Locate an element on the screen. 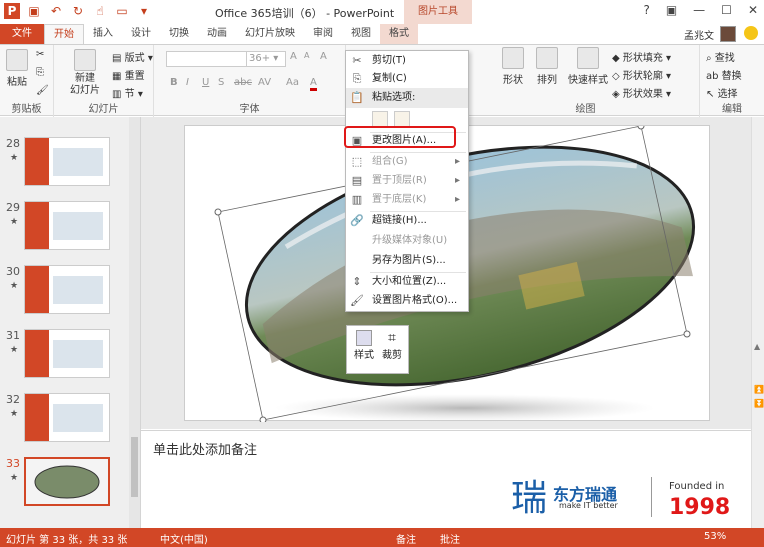 Image resolution: width=764 pixels, height=547 pixels. tab-file: 文件 is located at coordinates (22, 34).